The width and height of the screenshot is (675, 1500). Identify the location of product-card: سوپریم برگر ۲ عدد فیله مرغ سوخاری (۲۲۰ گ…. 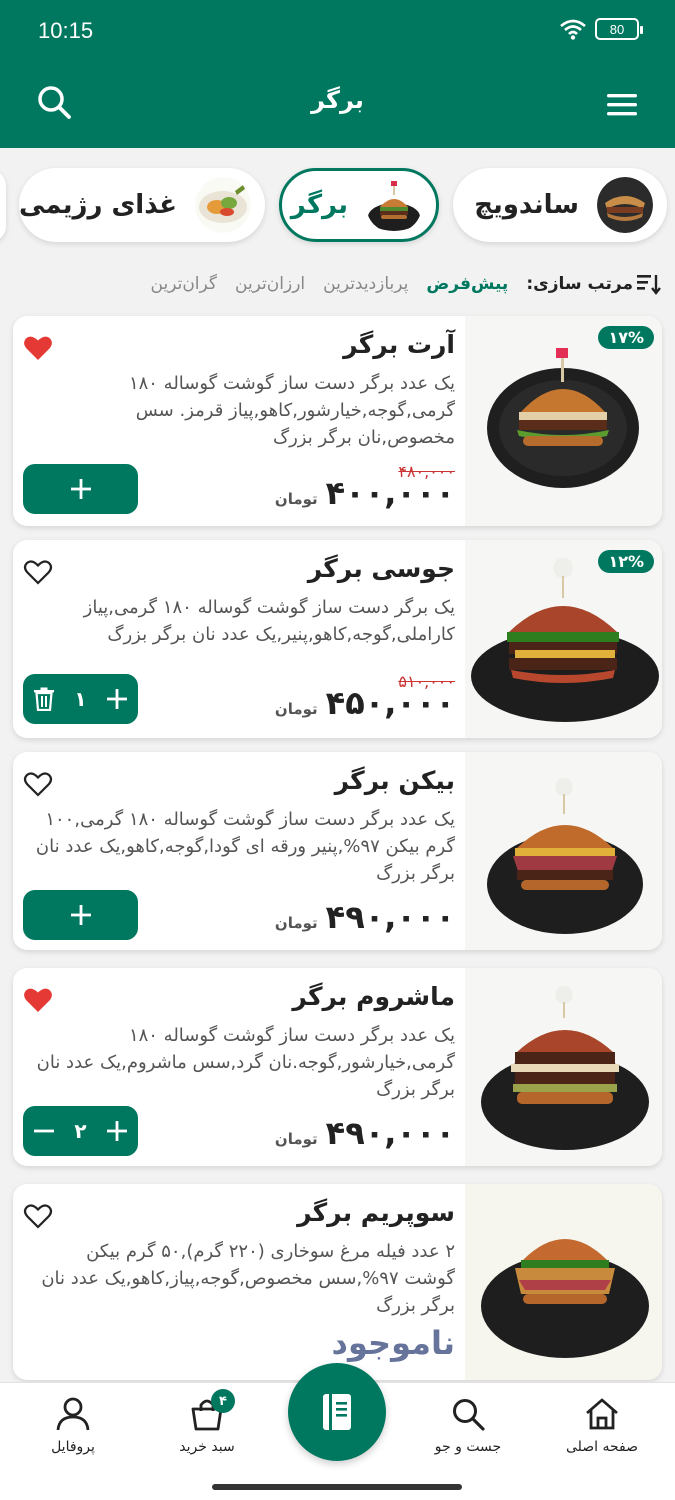
(337, 1282).